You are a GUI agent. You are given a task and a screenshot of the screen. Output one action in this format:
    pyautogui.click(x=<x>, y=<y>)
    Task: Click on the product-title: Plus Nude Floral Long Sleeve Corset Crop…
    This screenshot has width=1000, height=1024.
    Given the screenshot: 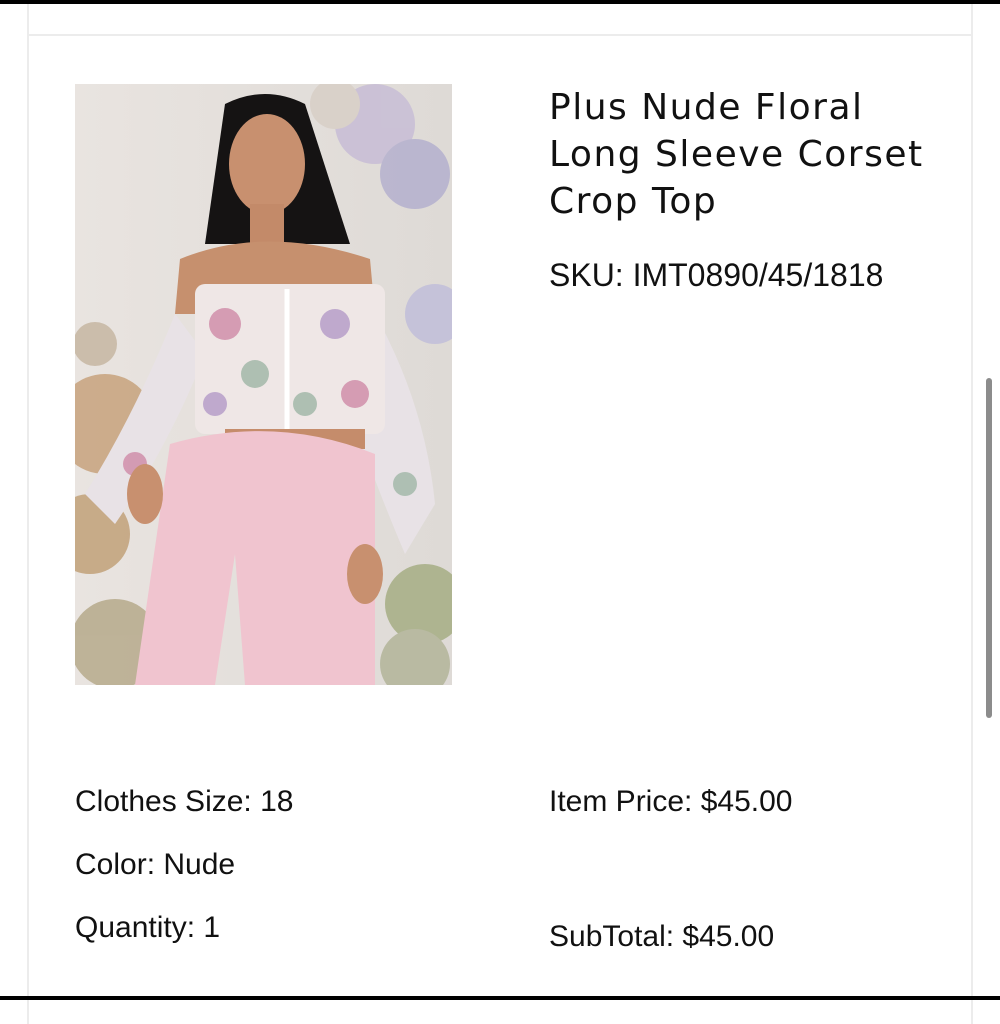 What is the action you would take?
    pyautogui.click(x=739, y=154)
    